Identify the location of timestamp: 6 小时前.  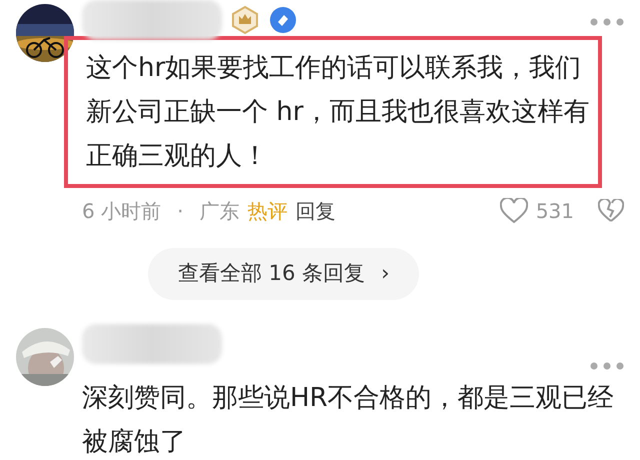
(122, 211).